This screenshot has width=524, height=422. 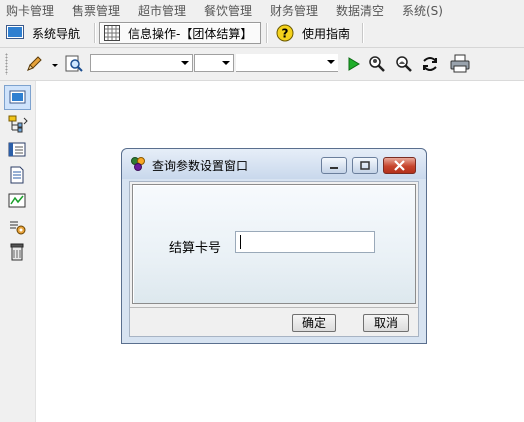 I want to click on minimize-icon, so click(x=334, y=168).